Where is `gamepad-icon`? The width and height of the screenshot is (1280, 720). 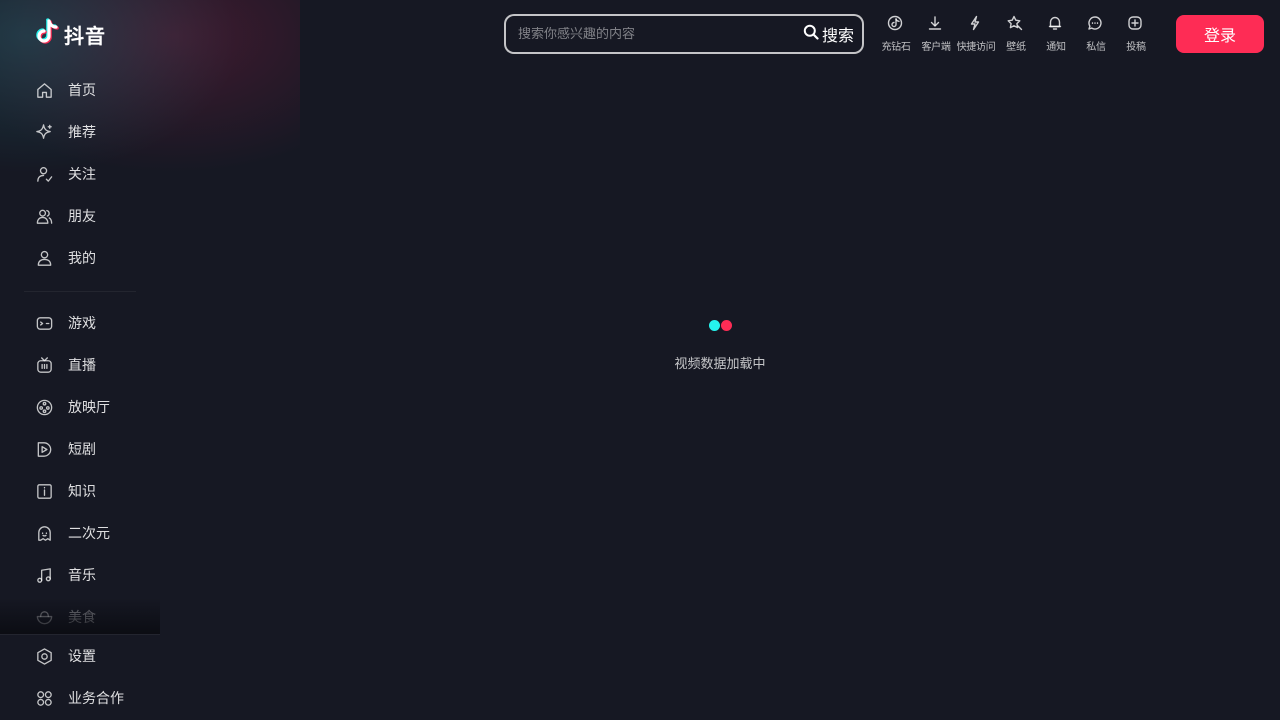
gamepad-icon is located at coordinates (44, 323).